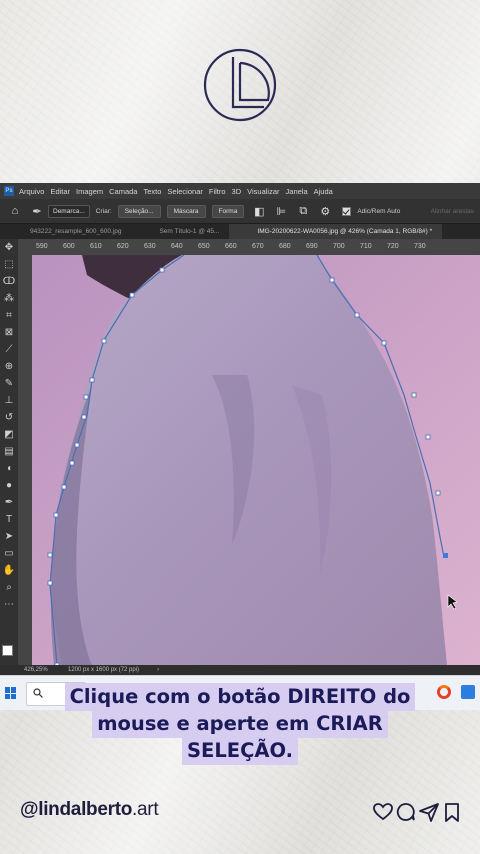  What do you see at coordinates (7, 650) in the screenshot?
I see `foreground-color-swatch` at bounding box center [7, 650].